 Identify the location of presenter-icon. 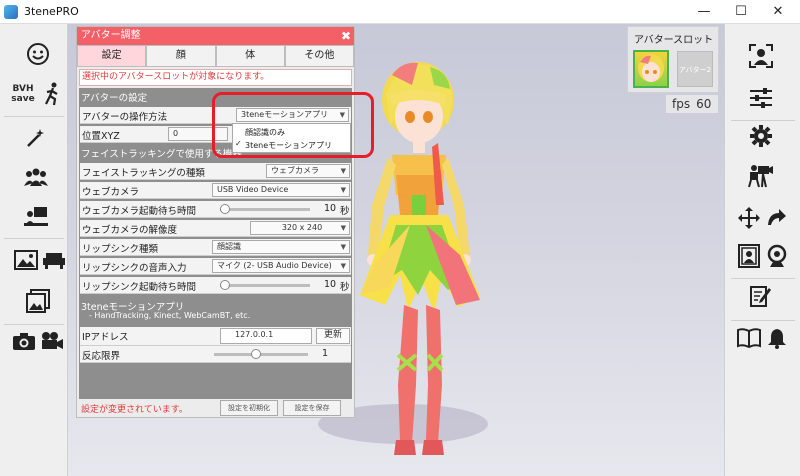
(36, 216).